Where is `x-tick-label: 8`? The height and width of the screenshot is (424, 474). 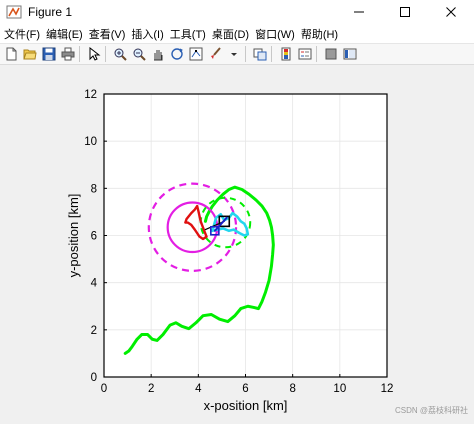 x-tick-label: 8 is located at coordinates (292, 389).